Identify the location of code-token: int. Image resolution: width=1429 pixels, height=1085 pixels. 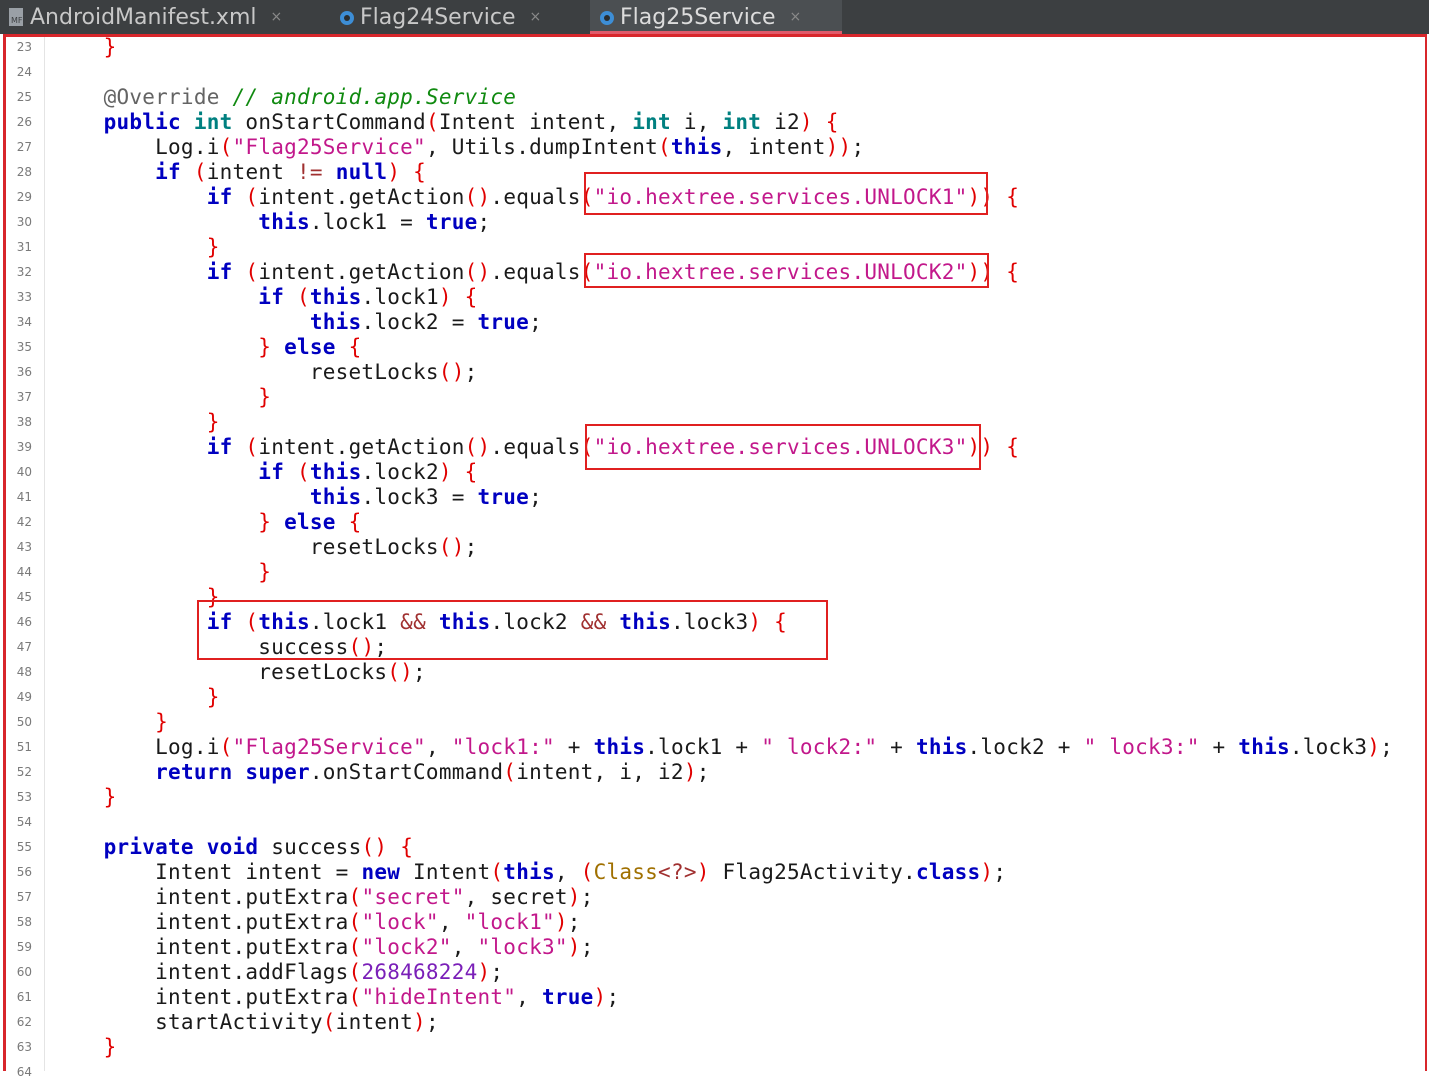
(651, 122).